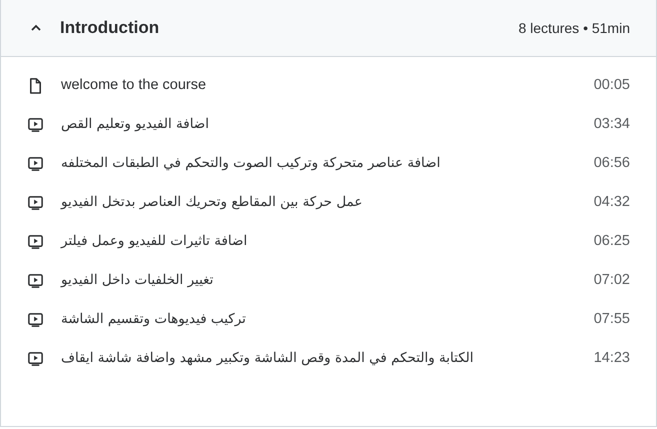 The width and height of the screenshot is (657, 429). What do you see at coordinates (110, 28) in the screenshot?
I see `section-title: Introduction` at bounding box center [110, 28].